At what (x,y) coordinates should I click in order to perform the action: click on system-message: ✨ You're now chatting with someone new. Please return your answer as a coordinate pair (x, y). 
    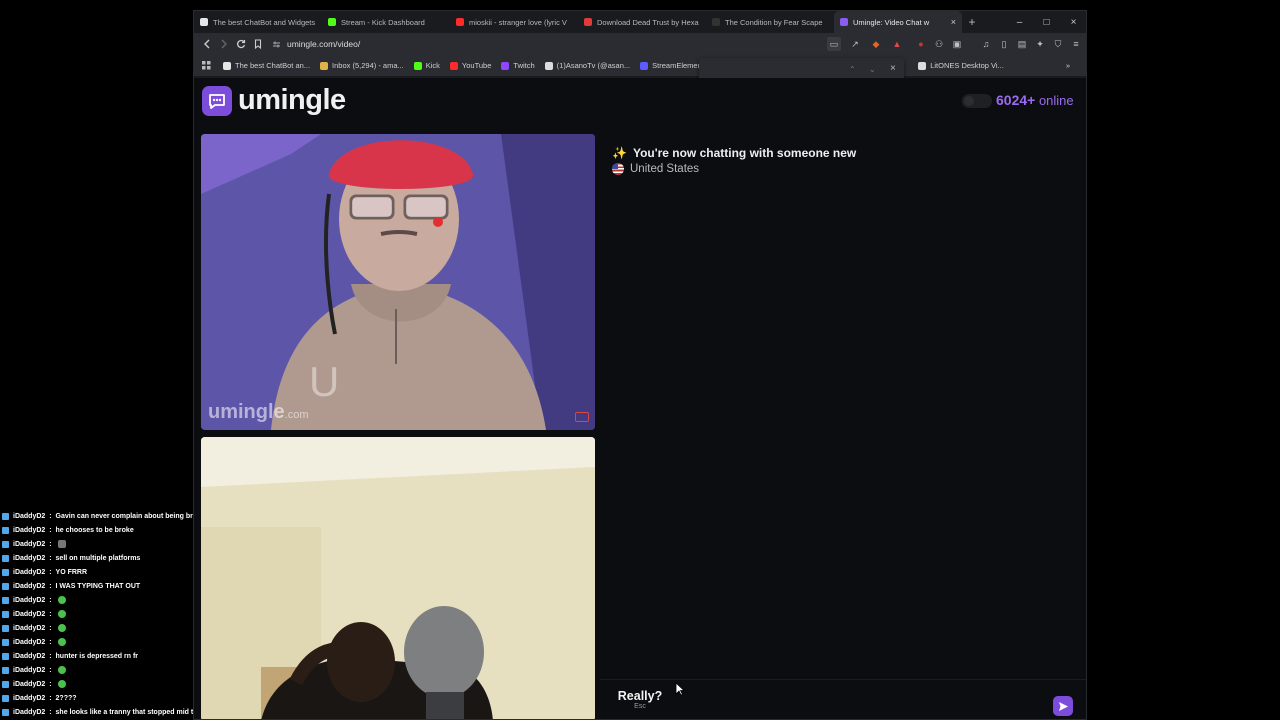
    Looking at the image, I should click on (734, 153).